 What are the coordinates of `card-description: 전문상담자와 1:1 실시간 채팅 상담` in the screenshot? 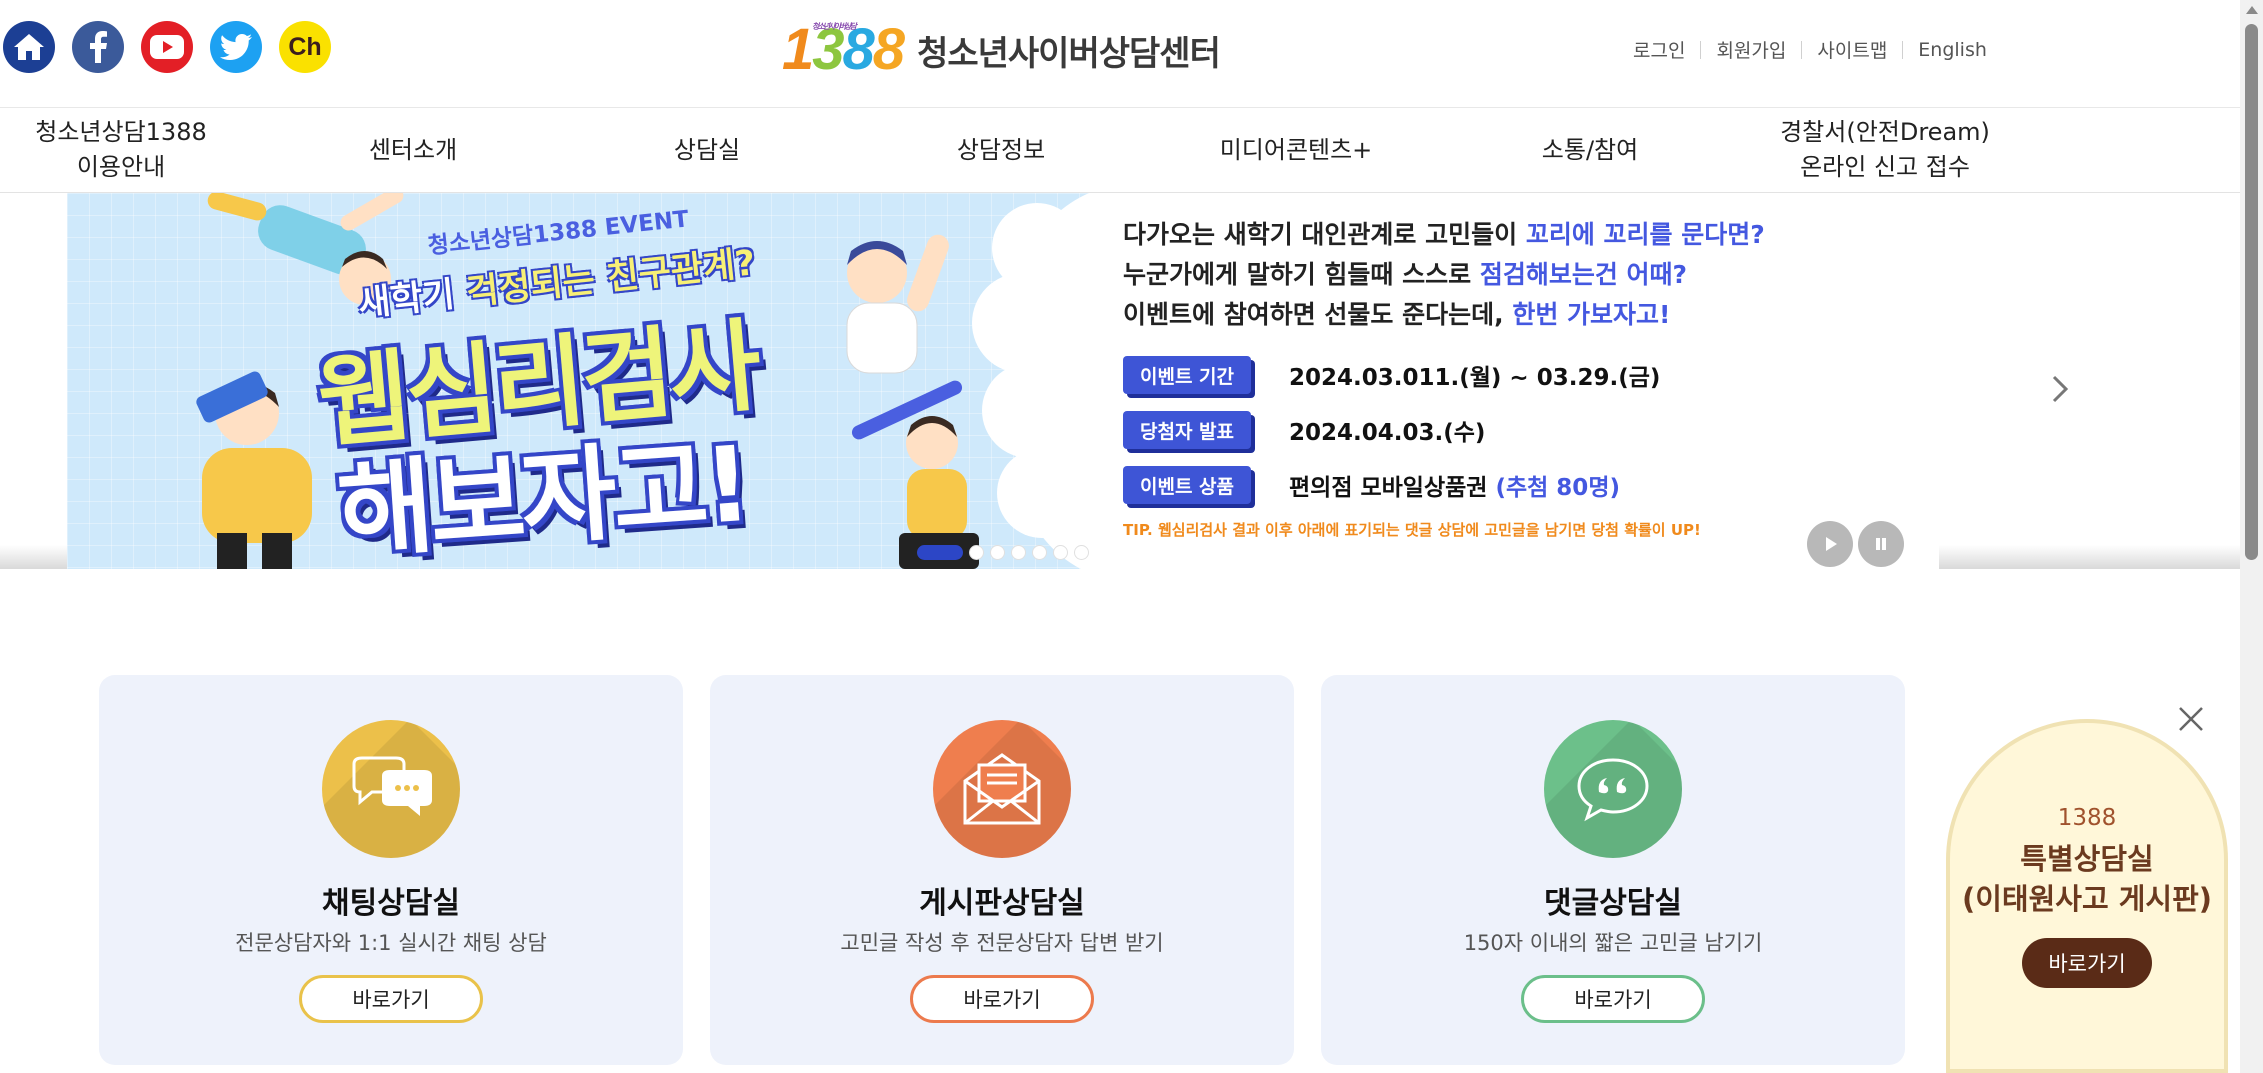 It's located at (391, 943).